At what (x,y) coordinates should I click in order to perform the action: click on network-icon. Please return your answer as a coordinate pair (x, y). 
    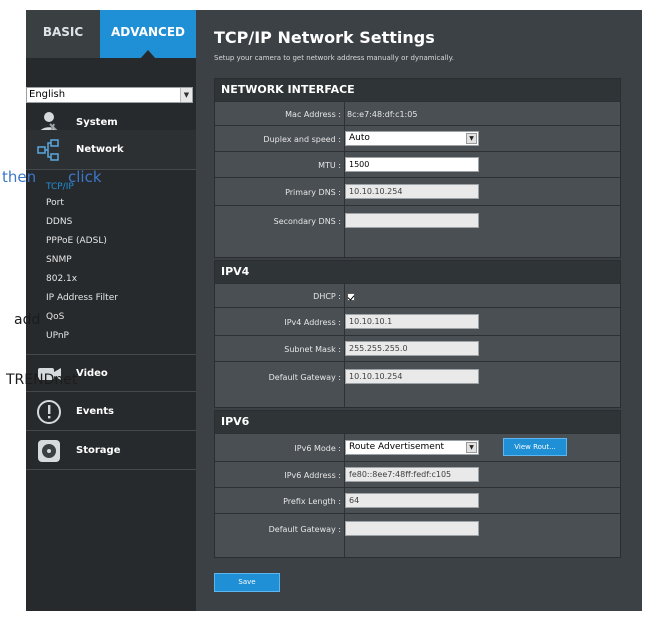
    Looking at the image, I should click on (48, 150).